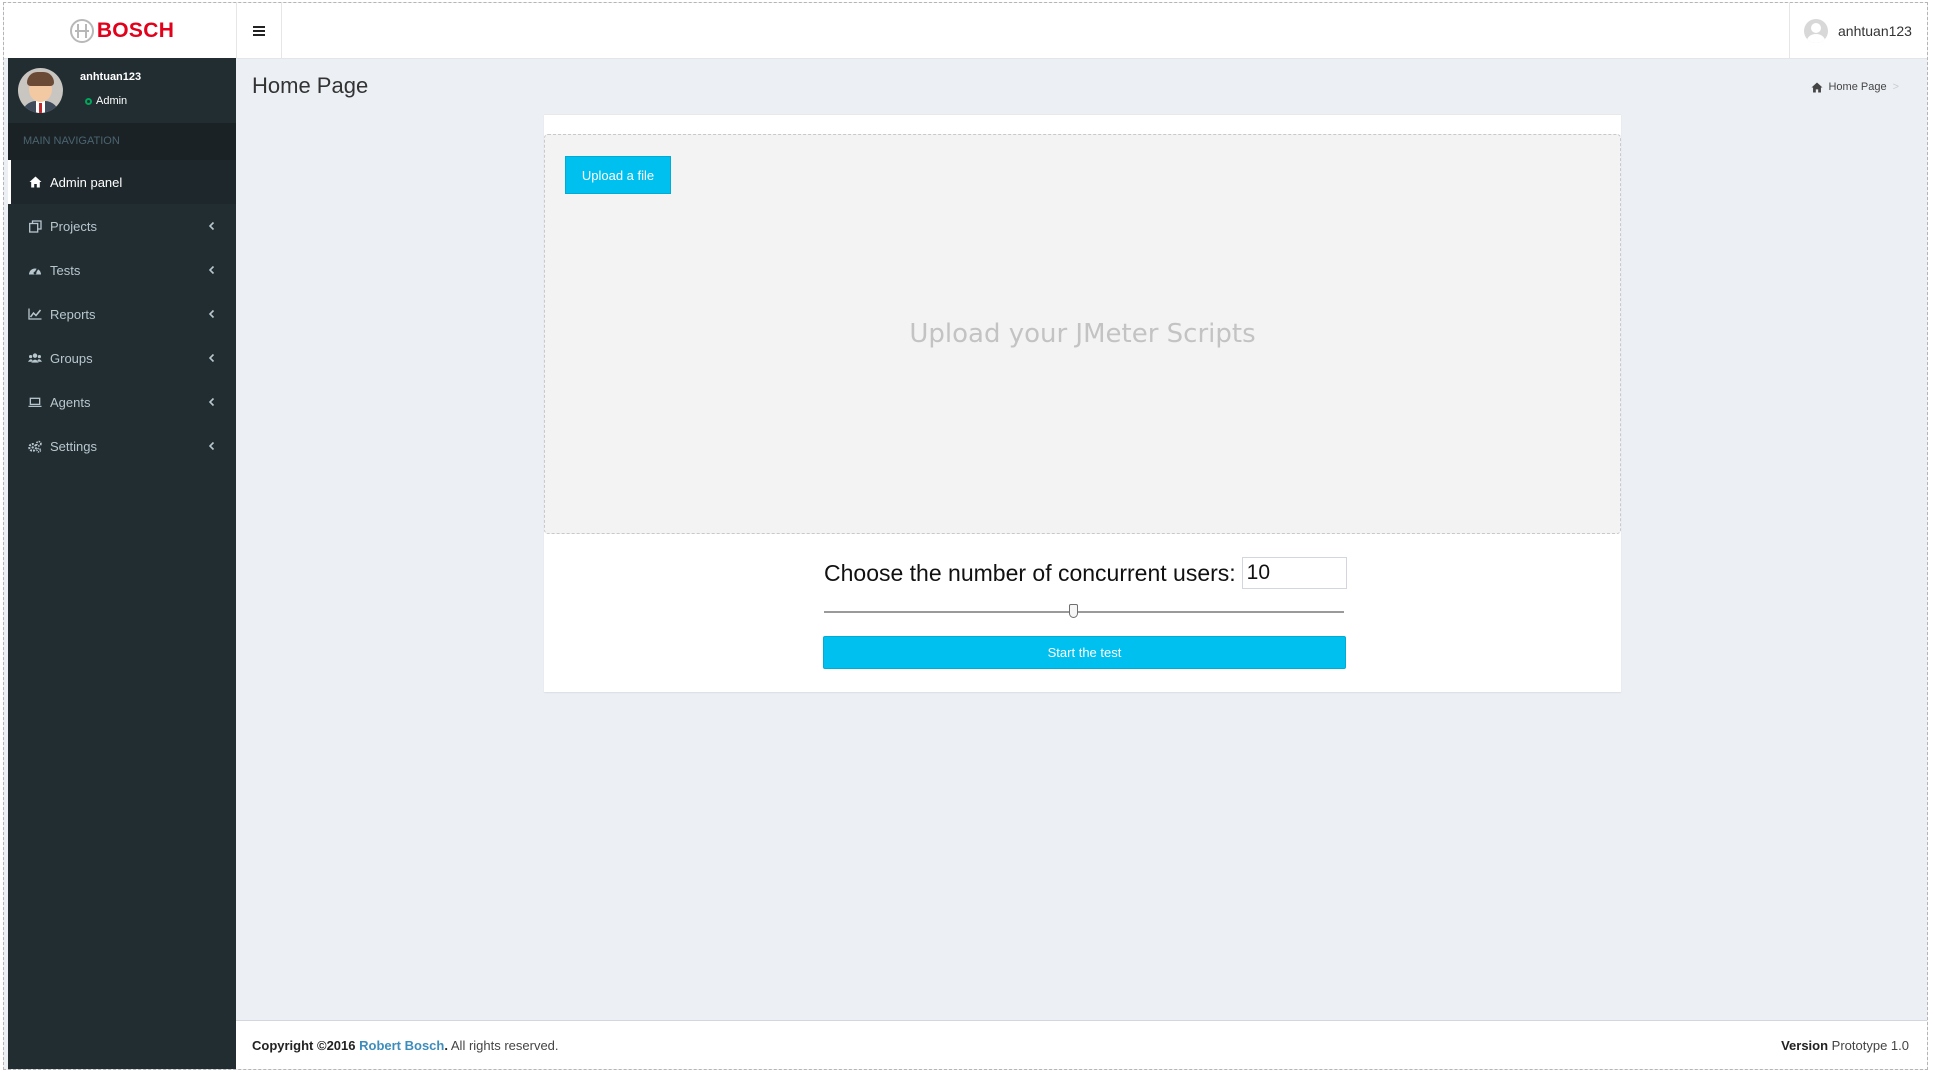  I want to click on line-chart-icon, so click(35, 314).